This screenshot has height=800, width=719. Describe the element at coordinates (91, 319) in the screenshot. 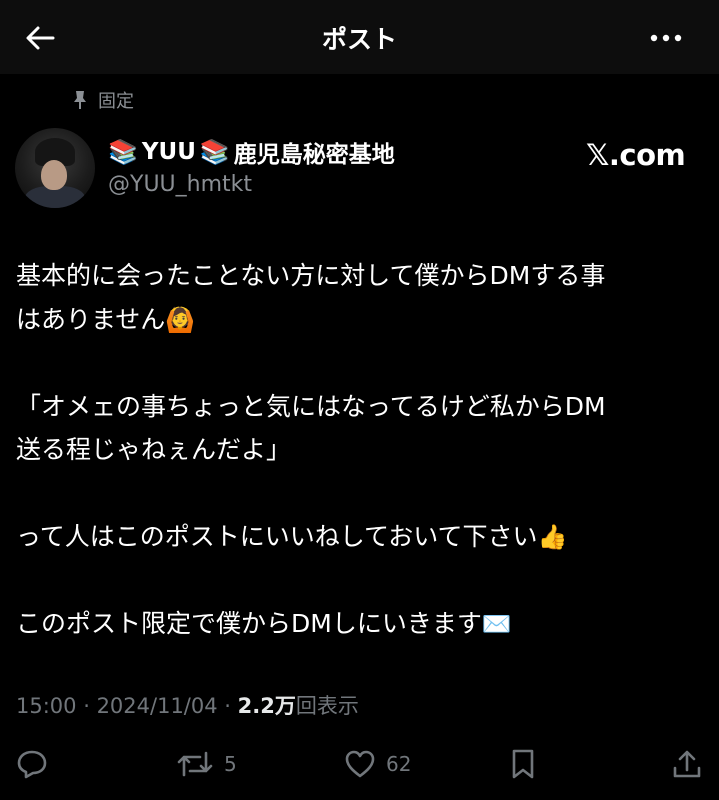

I see `tweet-line-text: はありません` at that location.